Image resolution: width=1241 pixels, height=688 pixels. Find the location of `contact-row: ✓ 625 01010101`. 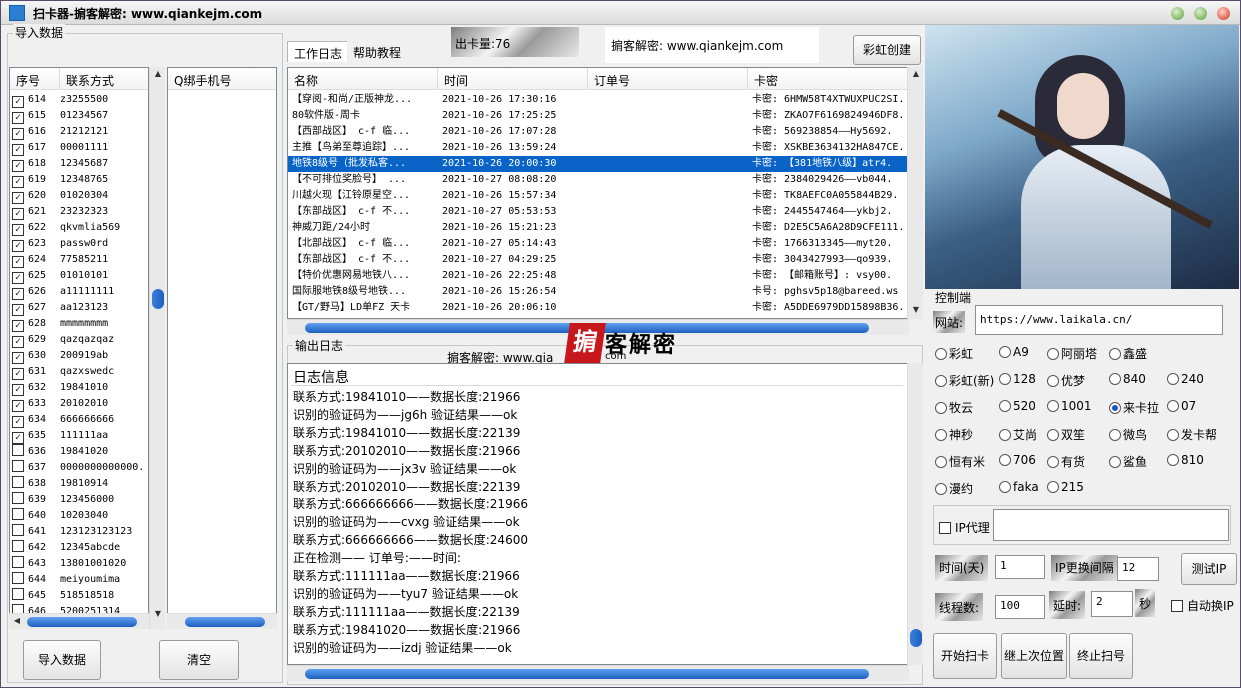

contact-row: ✓ 625 01010101 is located at coordinates (80, 276).